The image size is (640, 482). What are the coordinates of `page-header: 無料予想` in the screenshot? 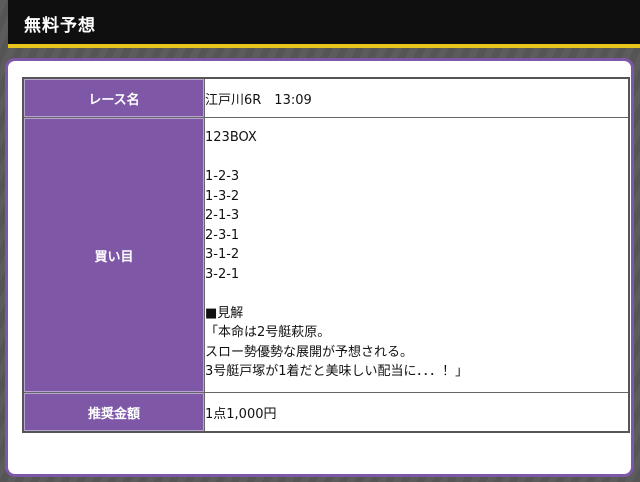 It's located at (324, 24).